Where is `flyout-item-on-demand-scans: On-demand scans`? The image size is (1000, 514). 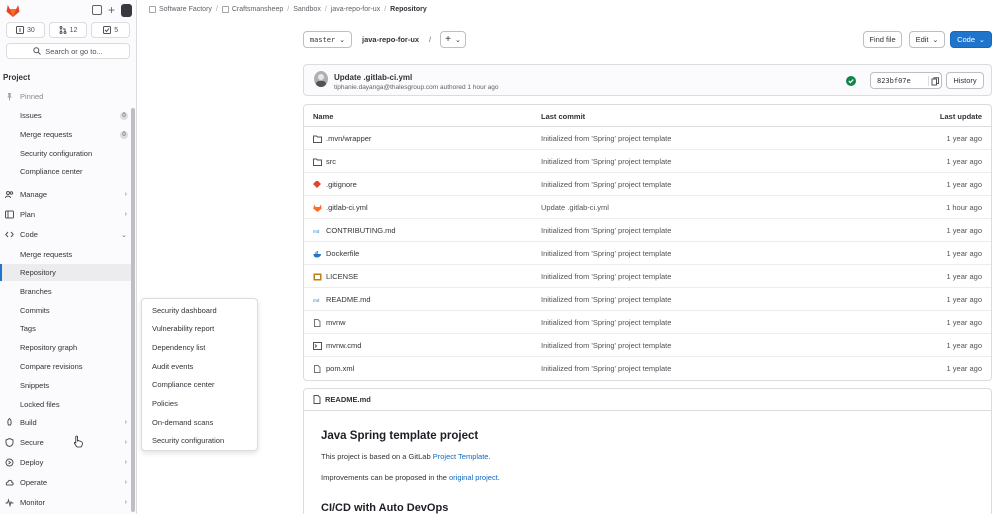
flyout-item-on-demand-scans: On-demand scans is located at coordinates (182, 422).